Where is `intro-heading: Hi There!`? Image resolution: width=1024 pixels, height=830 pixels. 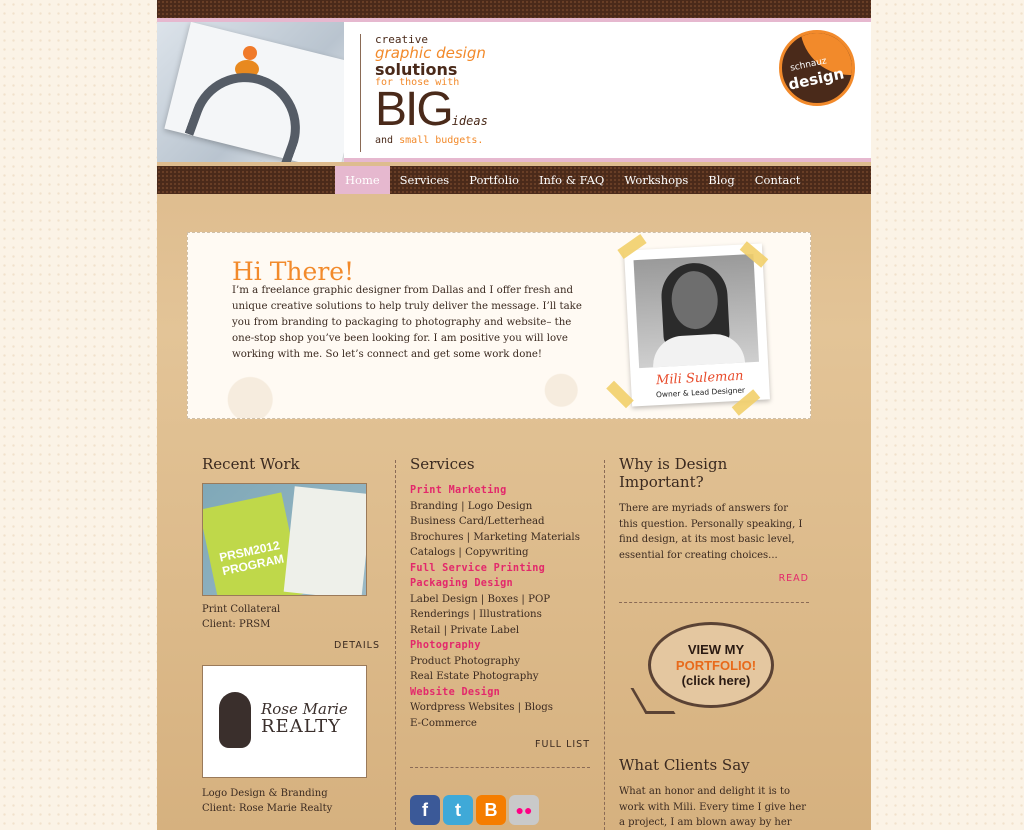 intro-heading: Hi There! is located at coordinates (293, 271).